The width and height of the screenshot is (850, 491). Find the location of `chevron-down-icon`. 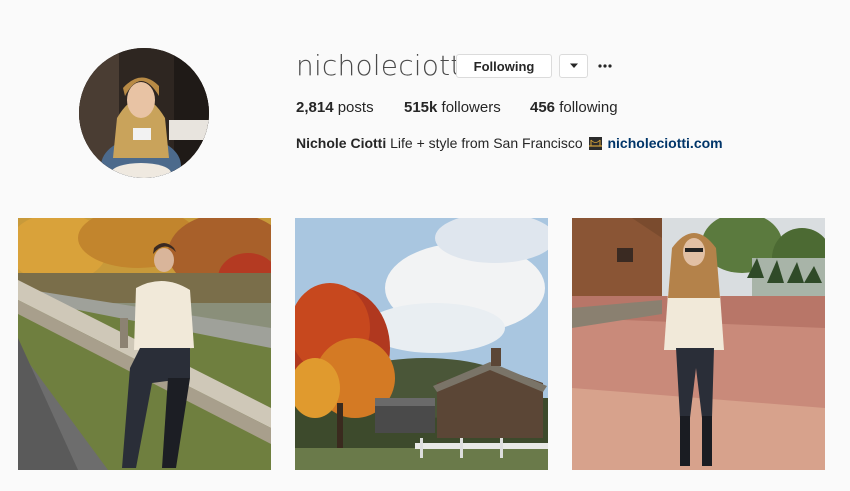

chevron-down-icon is located at coordinates (573, 65).